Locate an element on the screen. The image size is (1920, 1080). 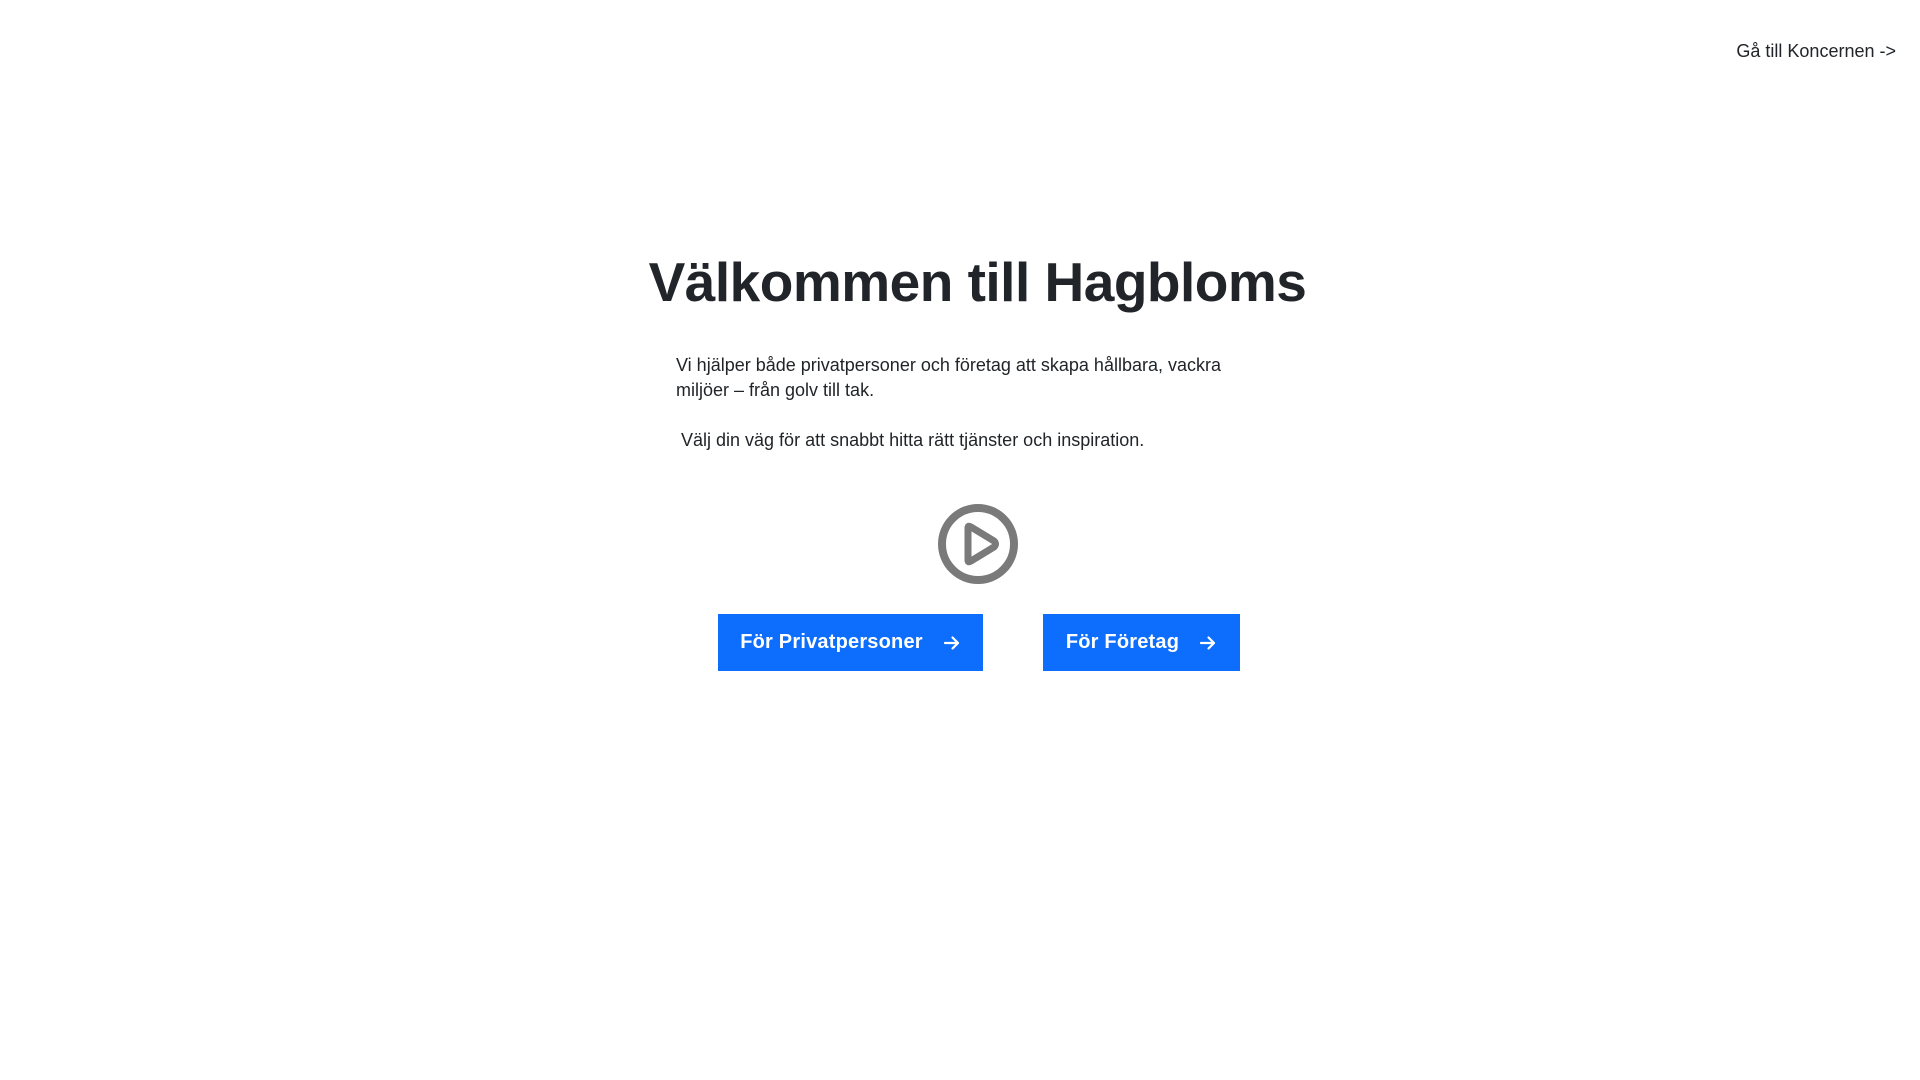
private-persons-button: För Privatpersoner is located at coordinates (850, 642).